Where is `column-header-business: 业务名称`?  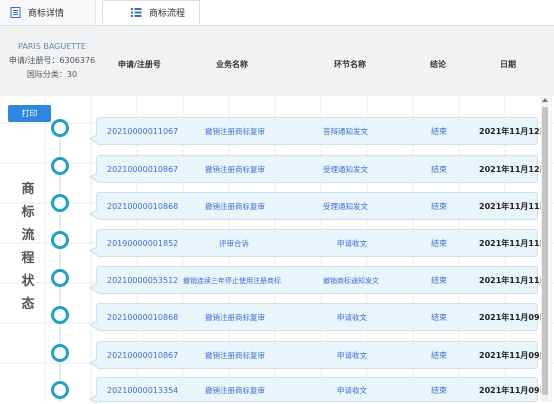 column-header-business: 业务名称 is located at coordinates (232, 64).